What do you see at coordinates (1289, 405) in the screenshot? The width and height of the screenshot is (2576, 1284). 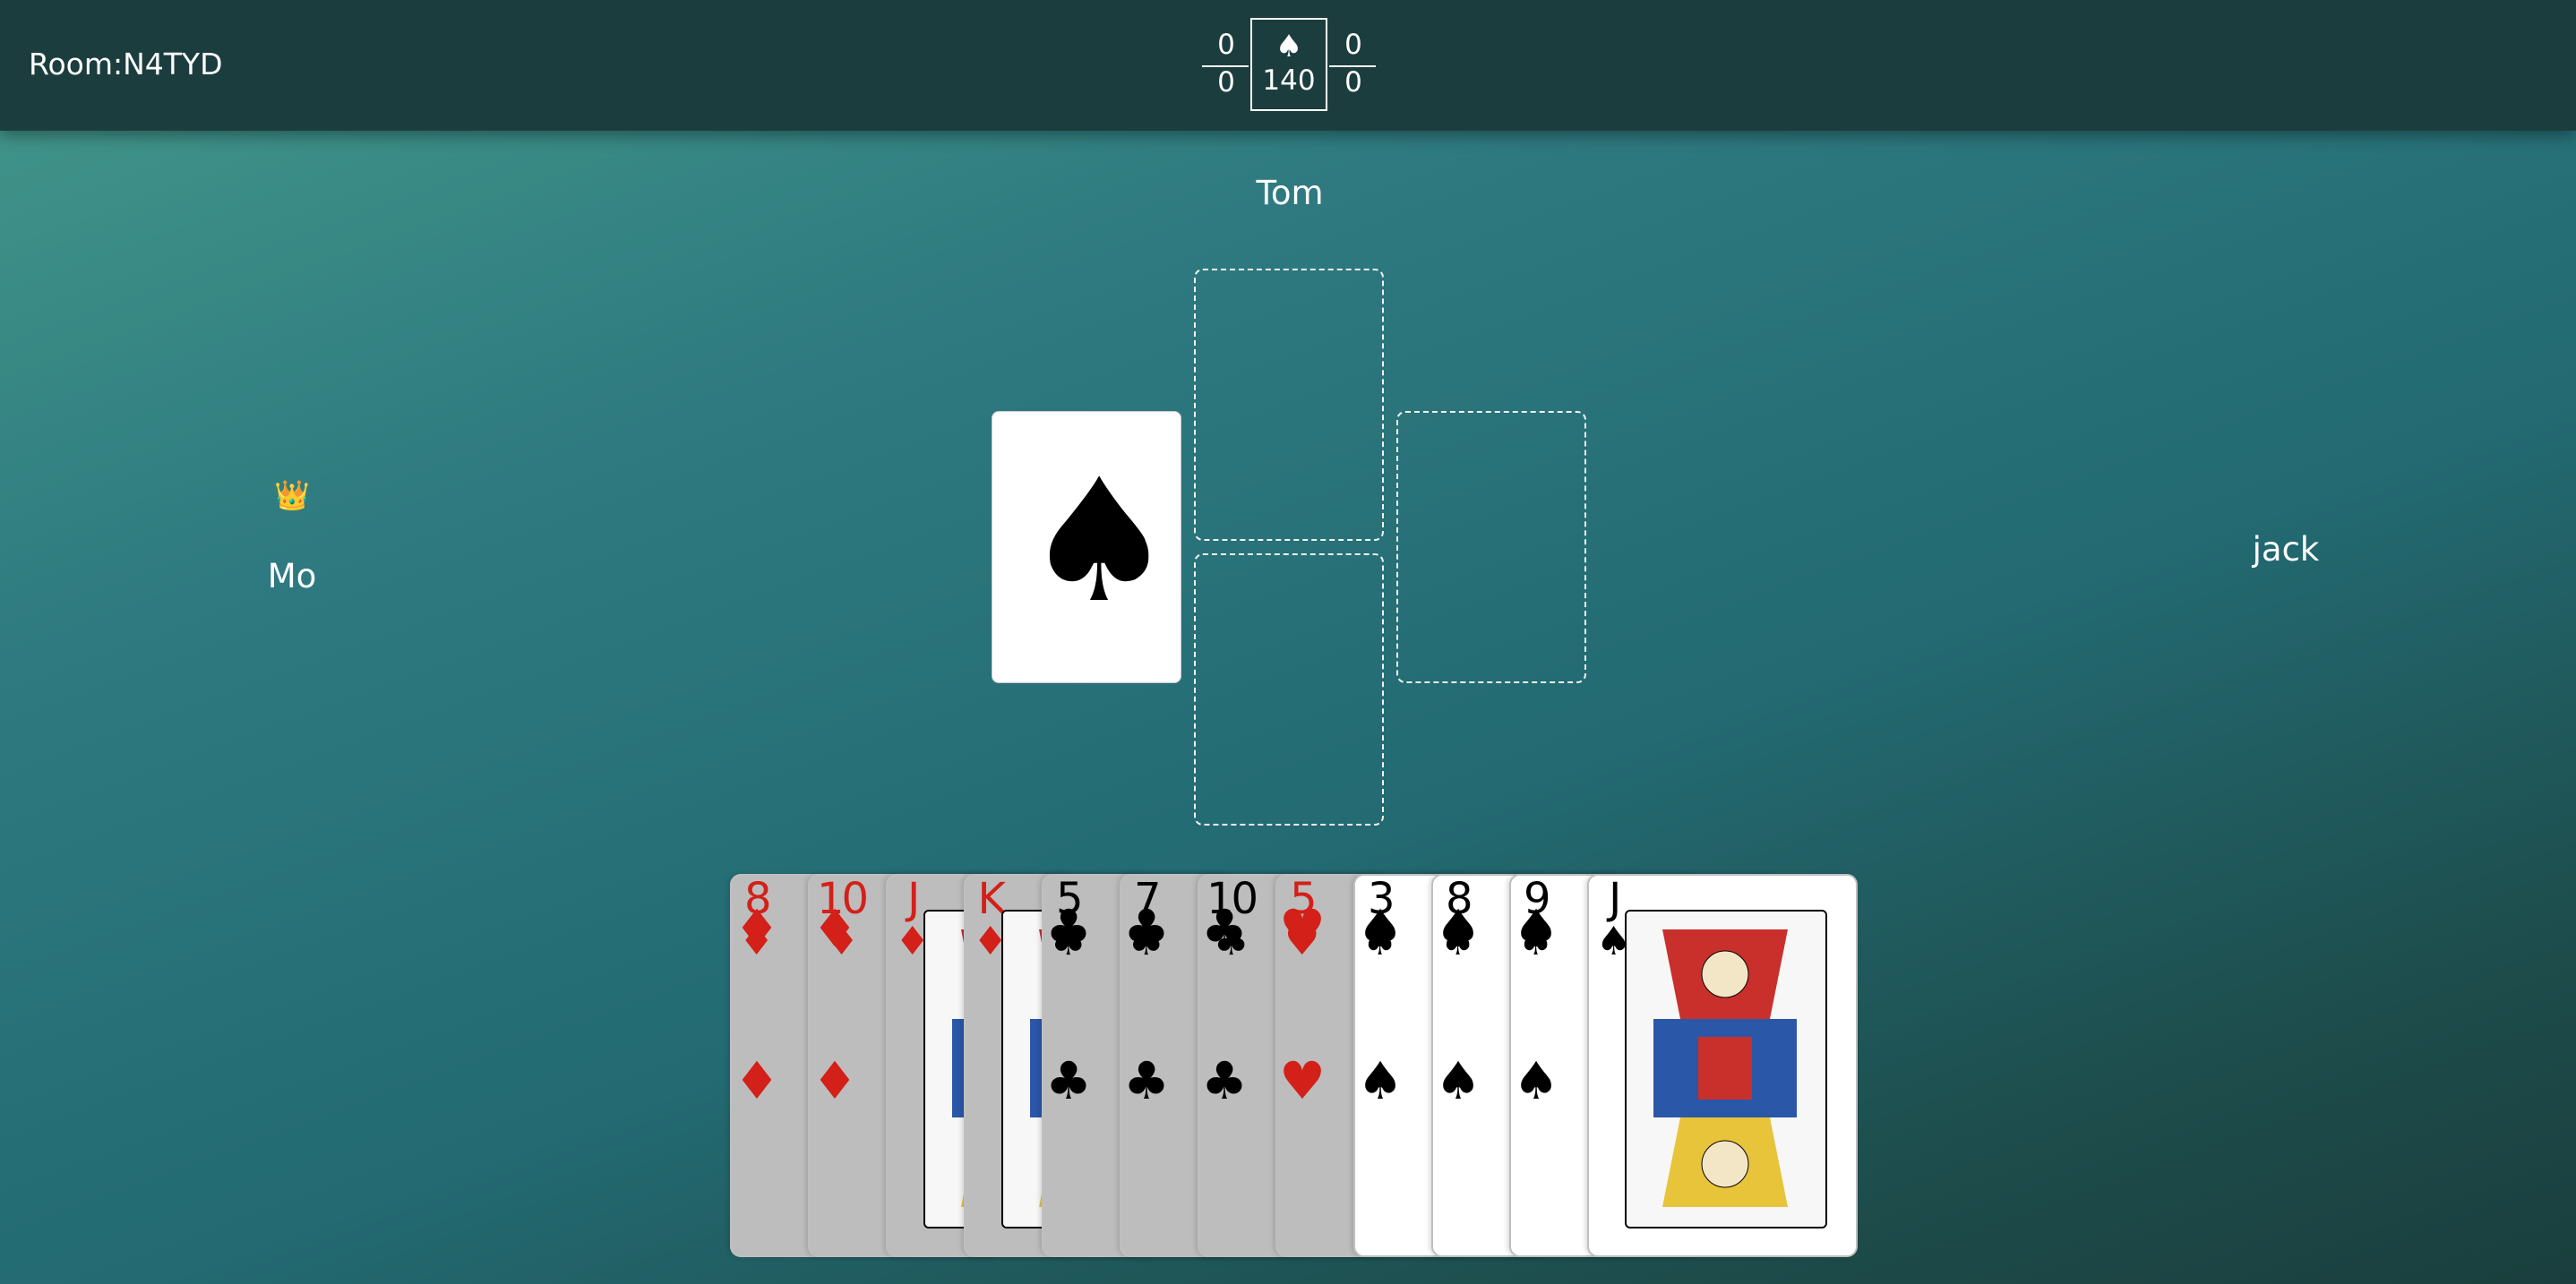 I see `trick-slot-top` at bounding box center [1289, 405].